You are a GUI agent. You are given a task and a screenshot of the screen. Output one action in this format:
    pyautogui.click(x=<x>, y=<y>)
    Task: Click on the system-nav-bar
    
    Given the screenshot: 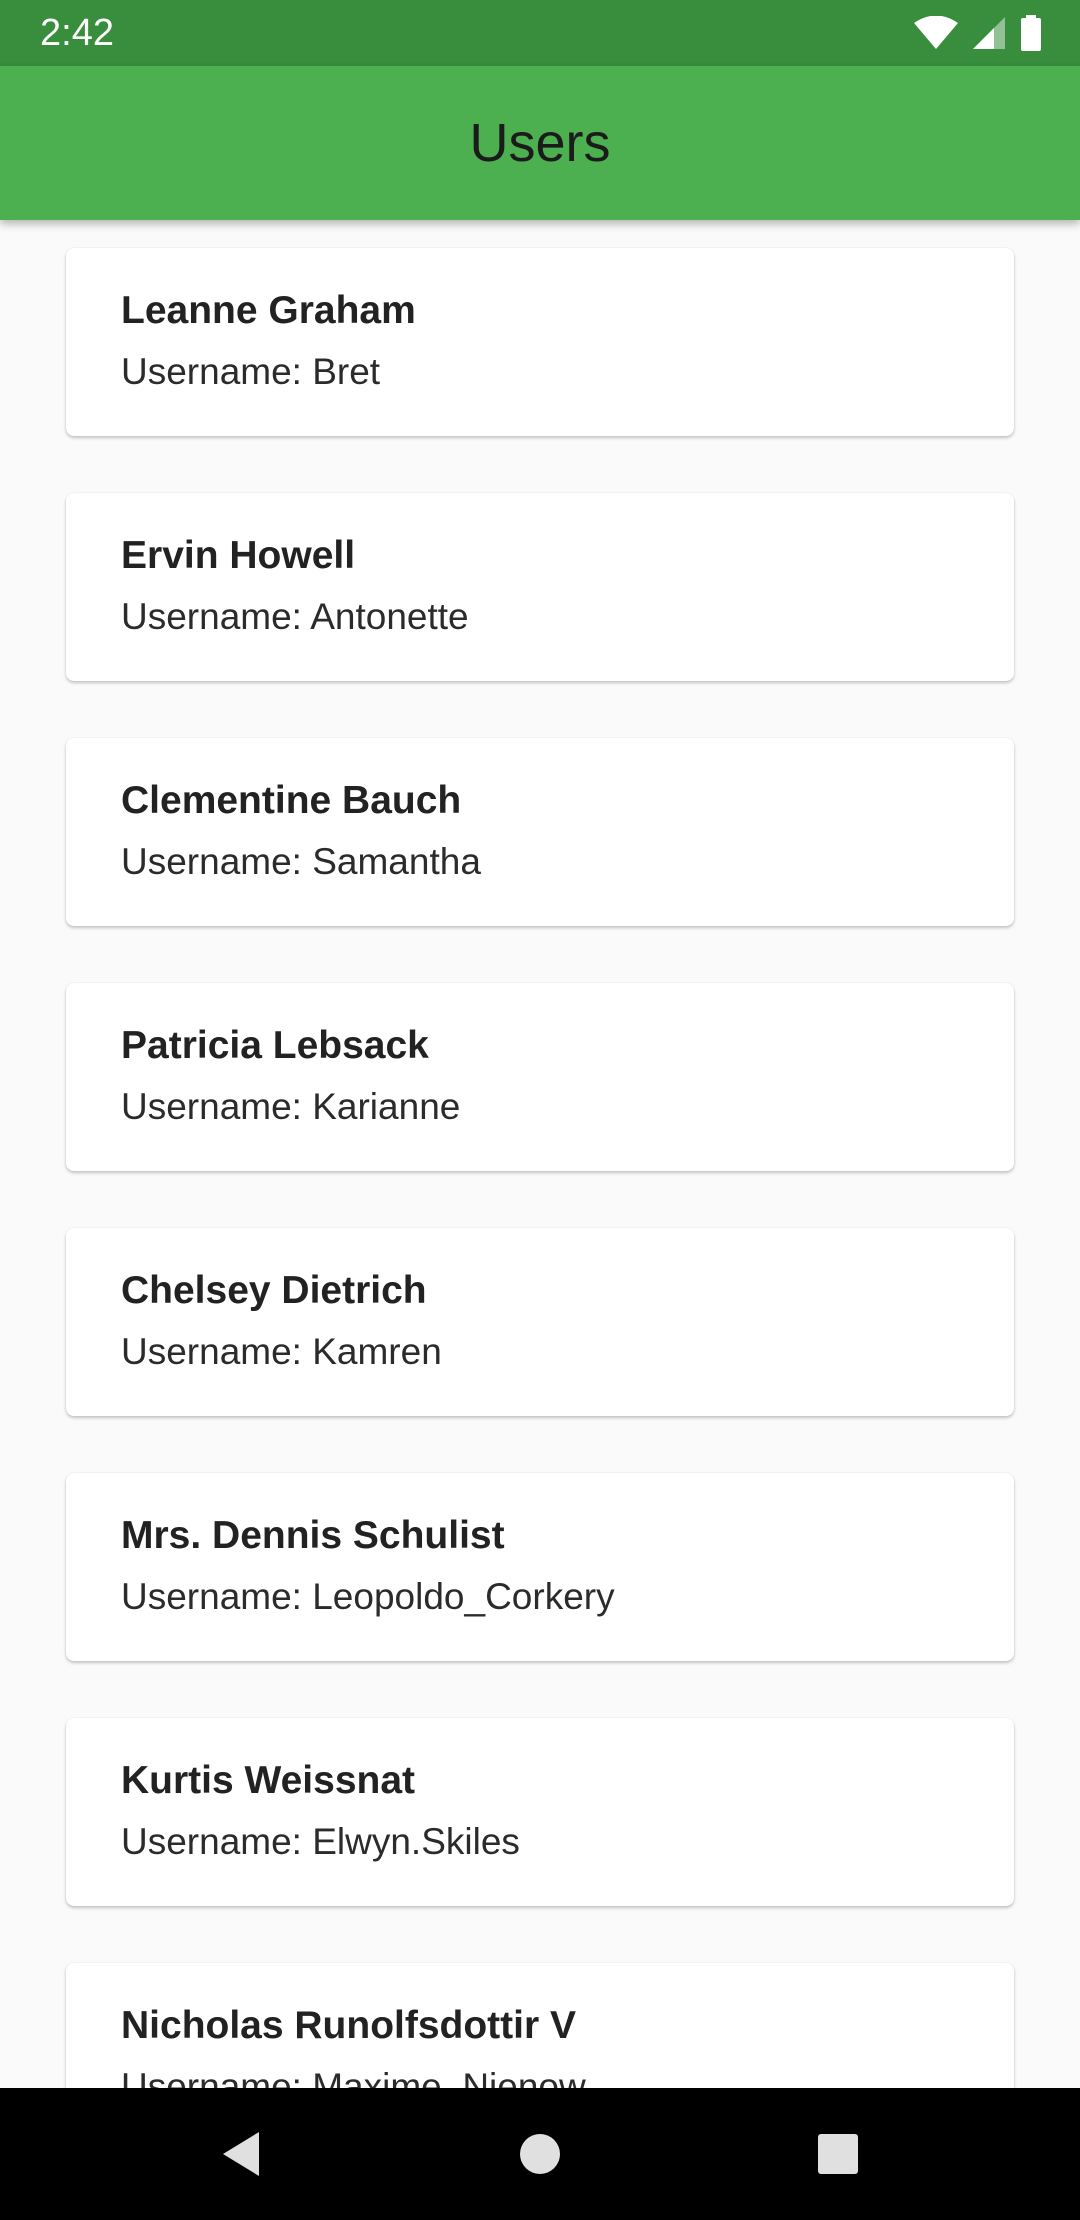 What is the action you would take?
    pyautogui.click(x=540, y=2154)
    